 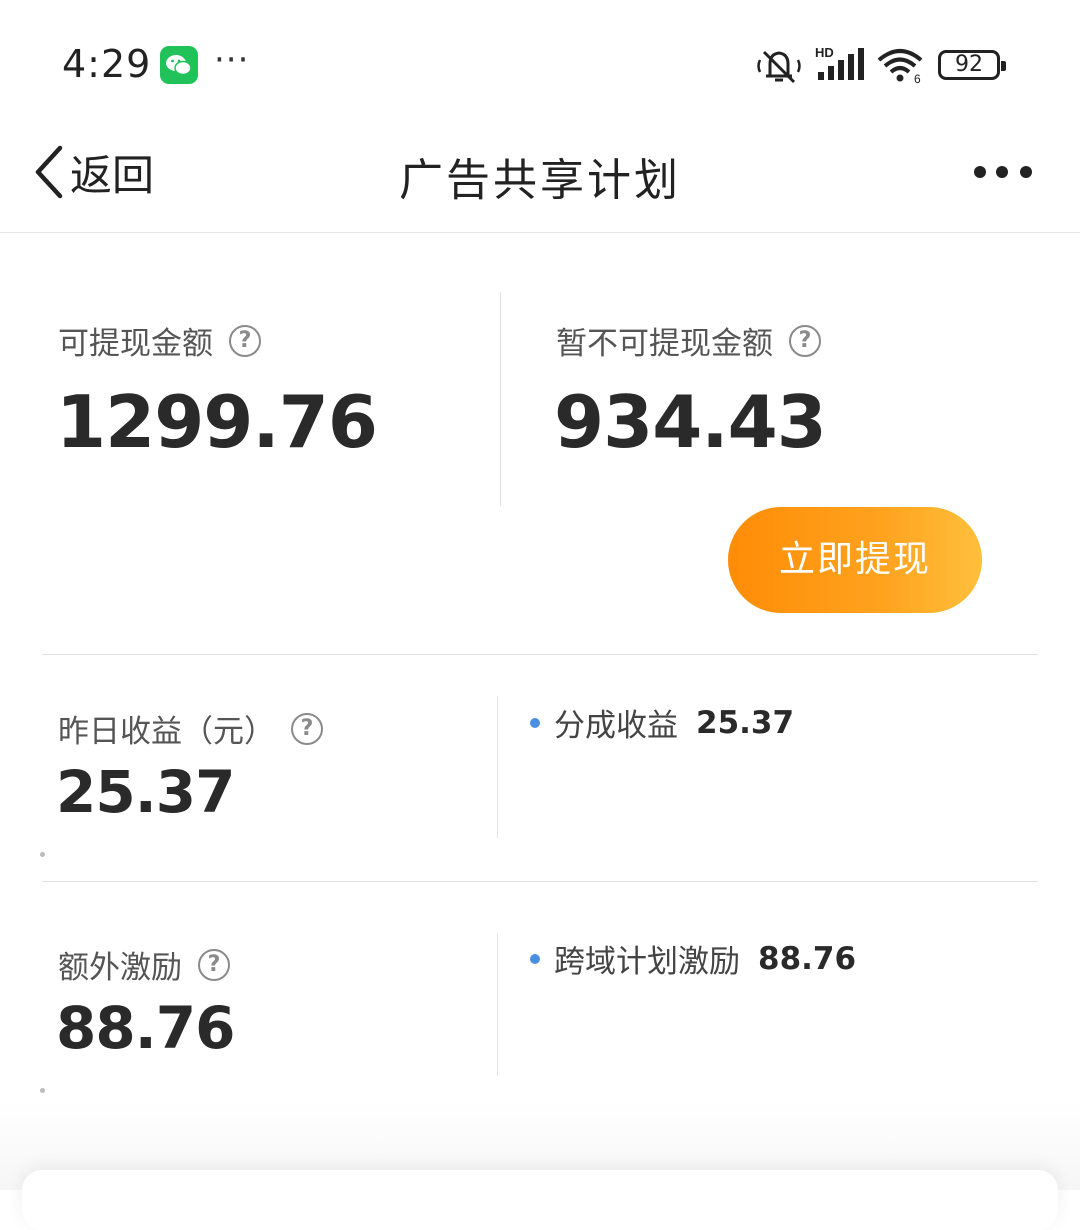 I want to click on extra-amount: 88.76, so click(x=145, y=1028).